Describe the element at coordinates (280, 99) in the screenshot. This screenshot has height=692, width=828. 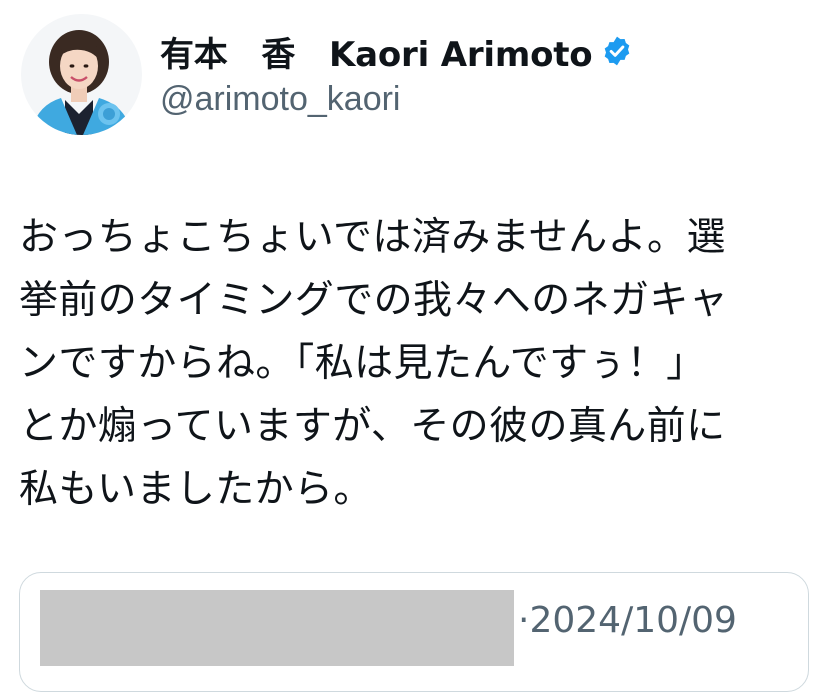
I see `author-handle: @arimoto_kaori` at that location.